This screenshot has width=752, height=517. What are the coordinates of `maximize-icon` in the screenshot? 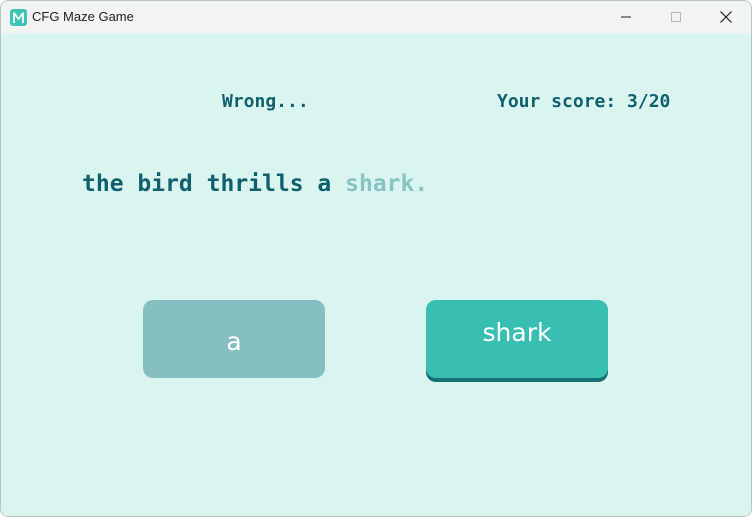 It's located at (676, 17).